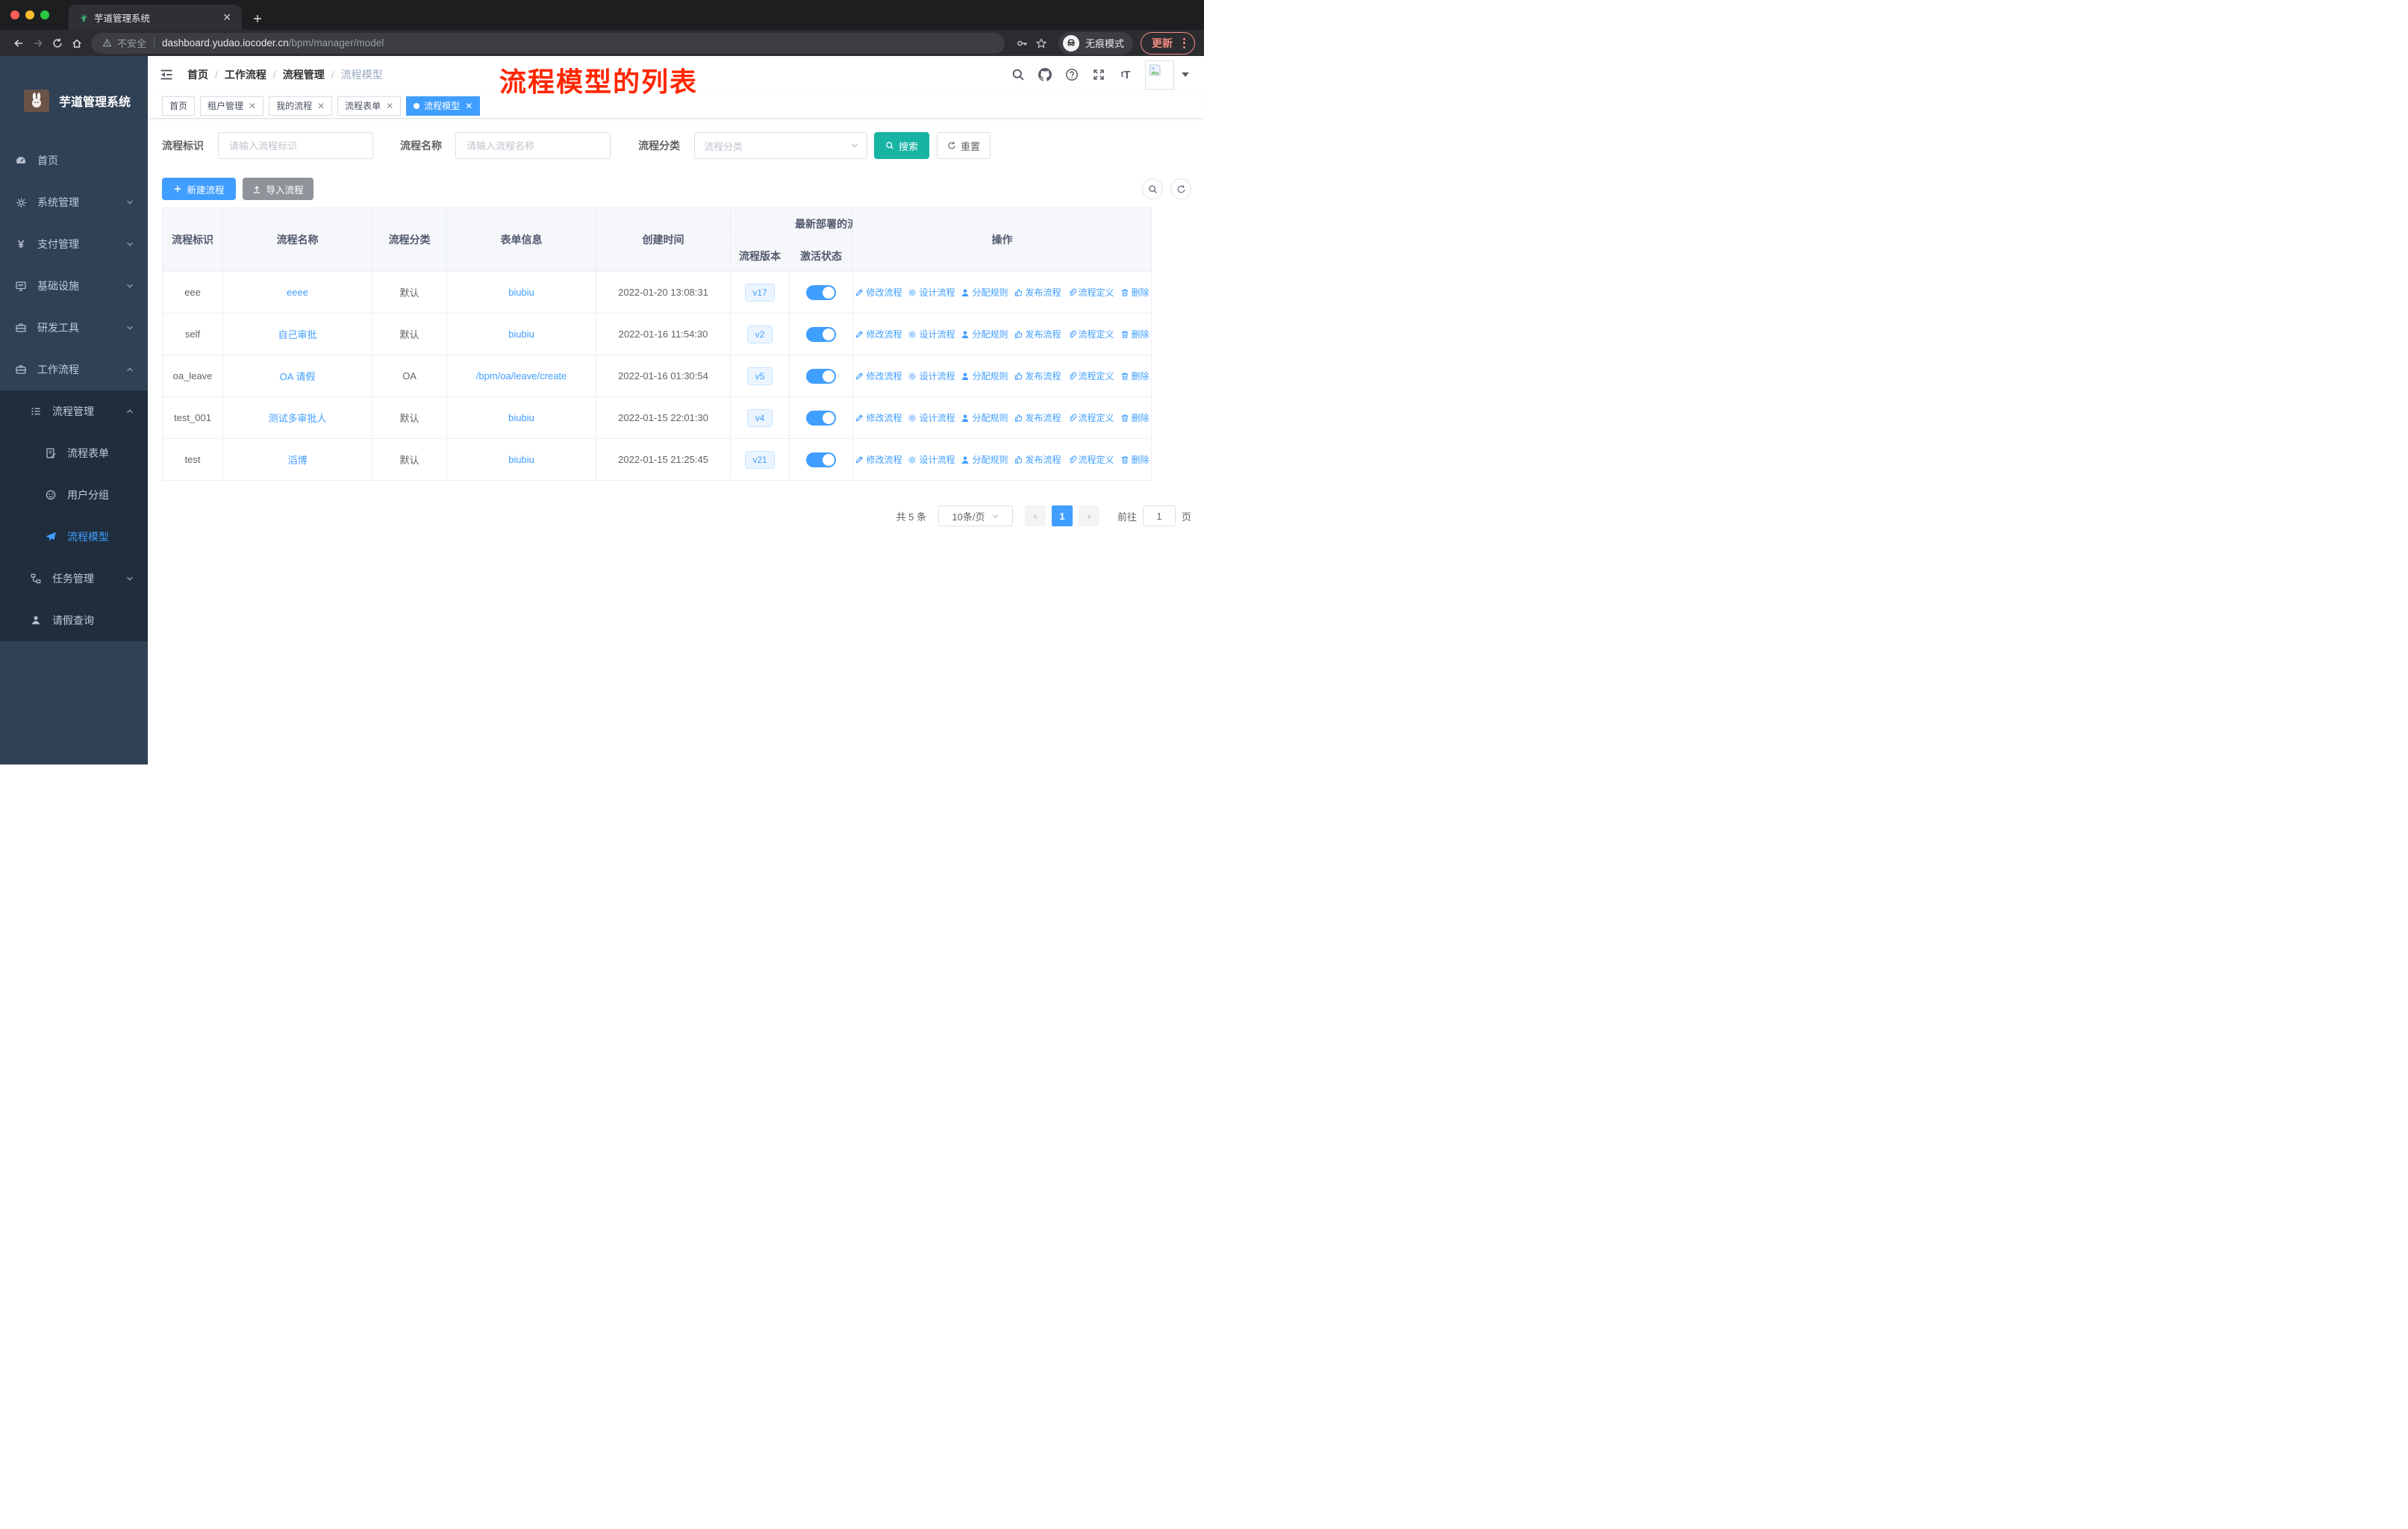 This screenshot has height=1529, width=2408. What do you see at coordinates (74, 537) in the screenshot?
I see `sidebar-item-process-model: 流程模型` at bounding box center [74, 537].